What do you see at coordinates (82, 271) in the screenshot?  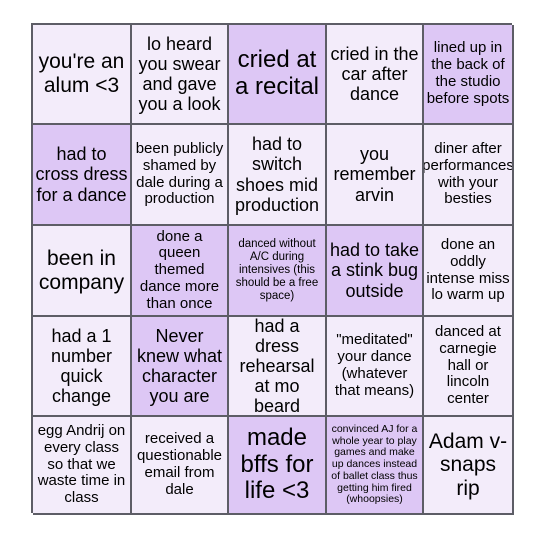 I see `bingo-cell-r3c1: been in company` at bounding box center [82, 271].